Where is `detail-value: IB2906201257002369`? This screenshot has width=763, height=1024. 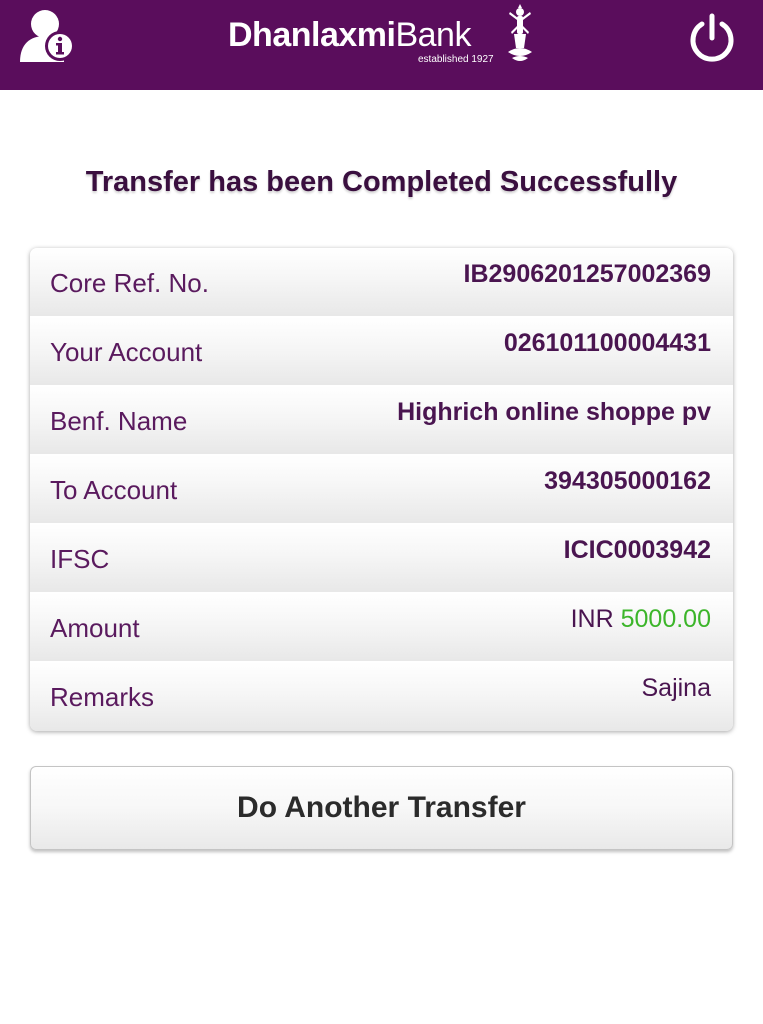 detail-value: IB2906201257002369 is located at coordinates (587, 274).